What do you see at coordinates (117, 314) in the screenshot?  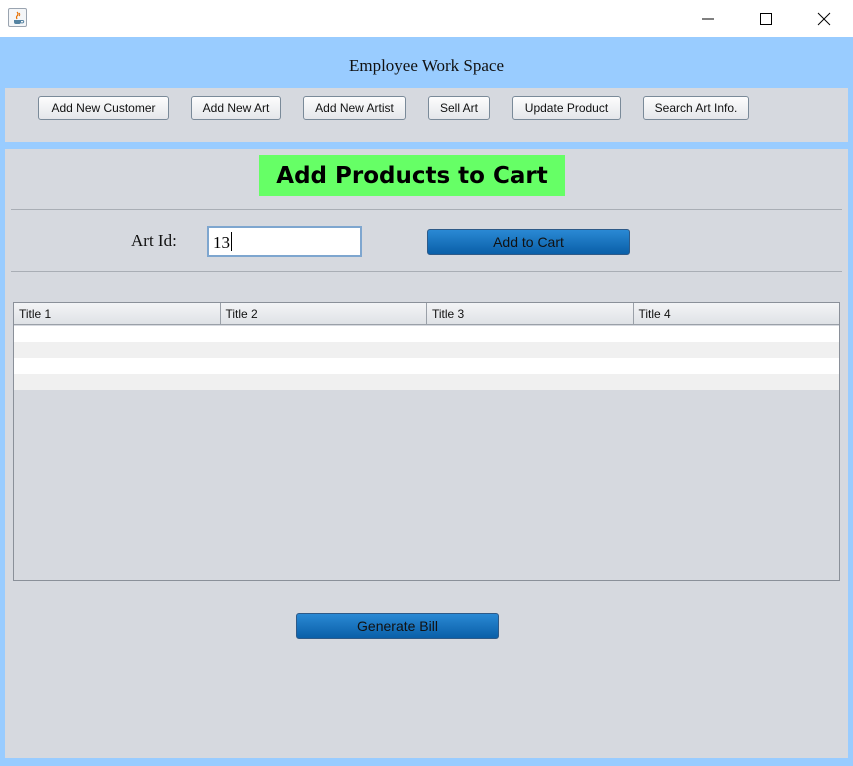 I see `column-header-title-1: Title 1` at bounding box center [117, 314].